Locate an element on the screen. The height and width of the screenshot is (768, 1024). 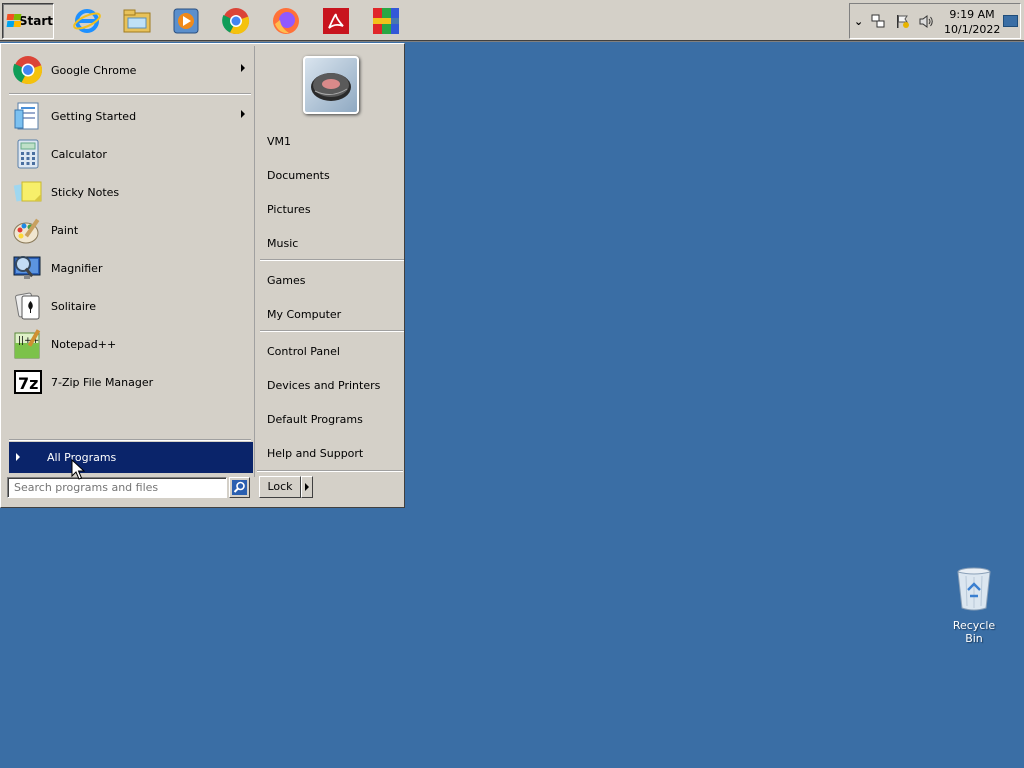
place-documents: Documents is located at coordinates (335, 176).